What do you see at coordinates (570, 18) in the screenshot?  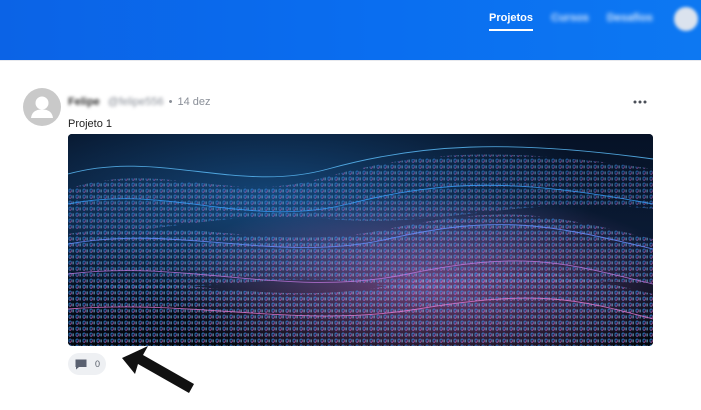 I see `nav-link-cursos: Cursos` at bounding box center [570, 18].